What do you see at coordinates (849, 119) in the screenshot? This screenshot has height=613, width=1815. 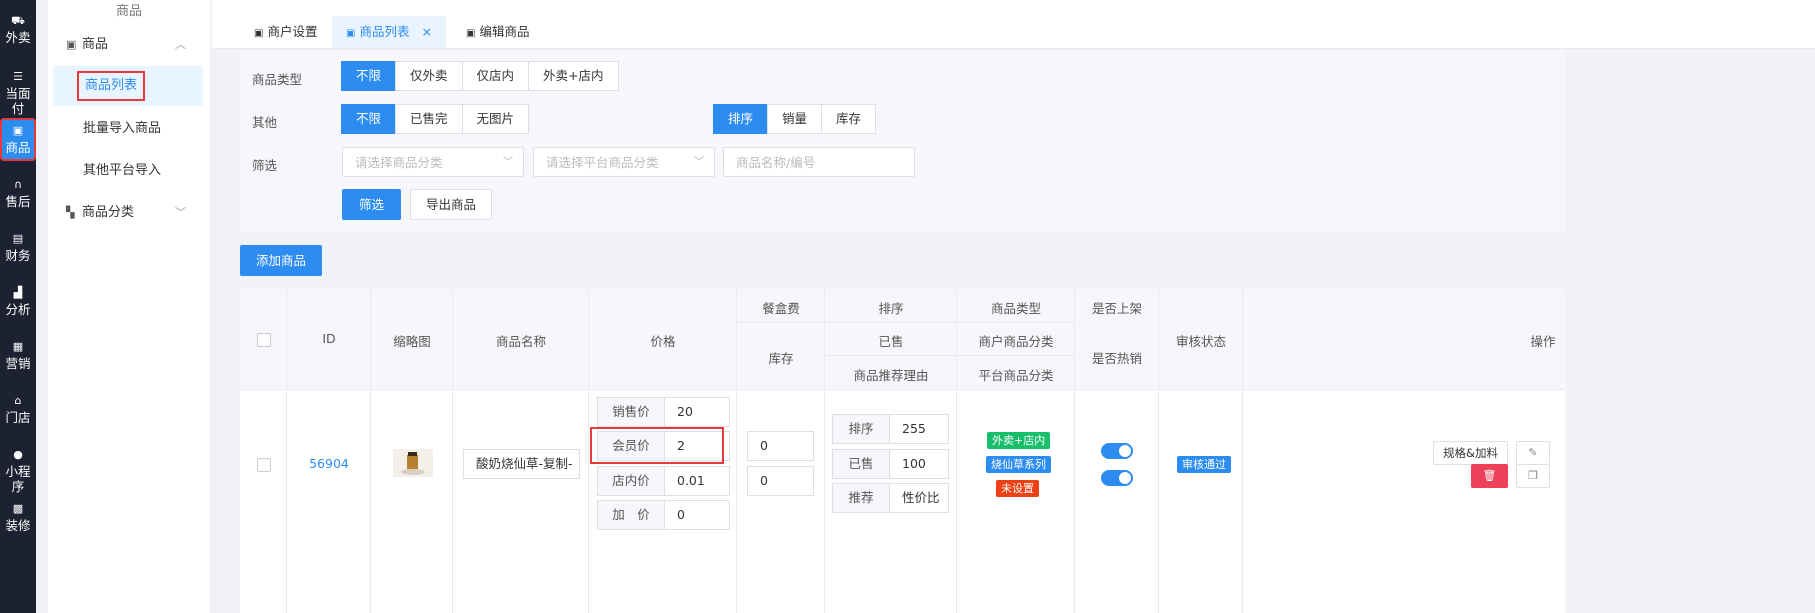 I see `sort-by-stock: 库存` at bounding box center [849, 119].